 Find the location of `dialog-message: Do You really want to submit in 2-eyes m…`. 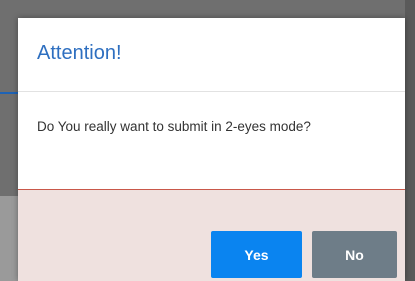

dialog-message: Do You really want to submit in 2-eyes m… is located at coordinates (174, 126).